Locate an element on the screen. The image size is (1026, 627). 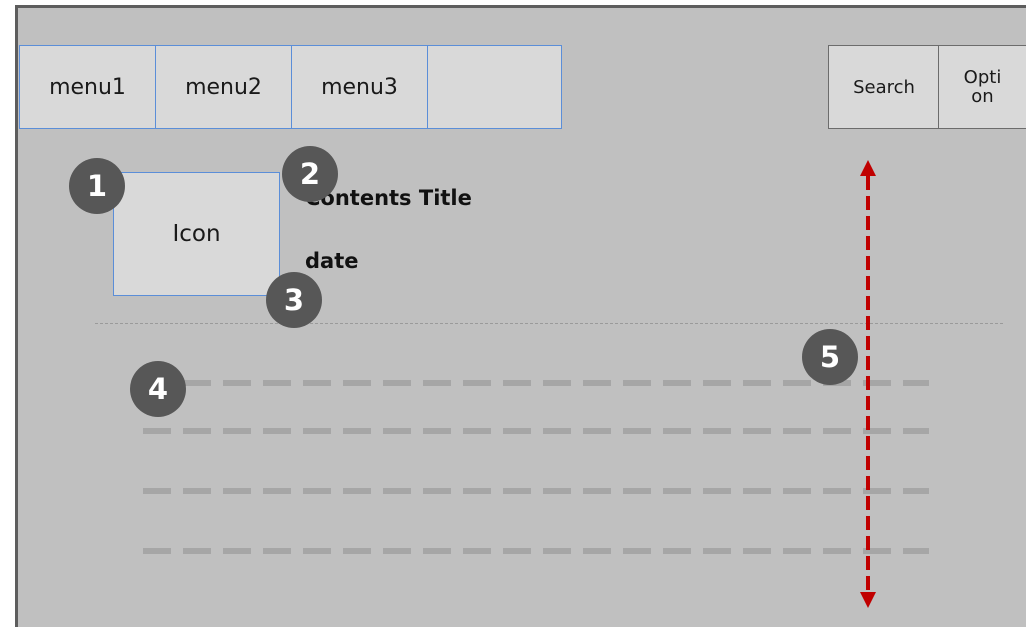
content-date: date is located at coordinates (332, 261).